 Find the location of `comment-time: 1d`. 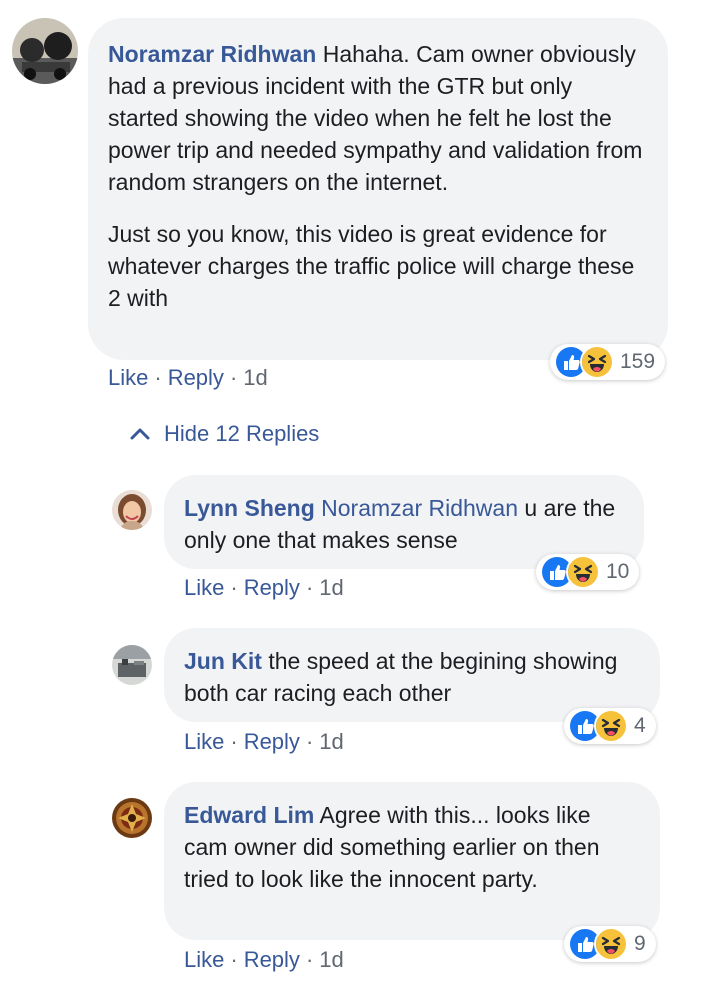

comment-time: 1d is located at coordinates (255, 377).